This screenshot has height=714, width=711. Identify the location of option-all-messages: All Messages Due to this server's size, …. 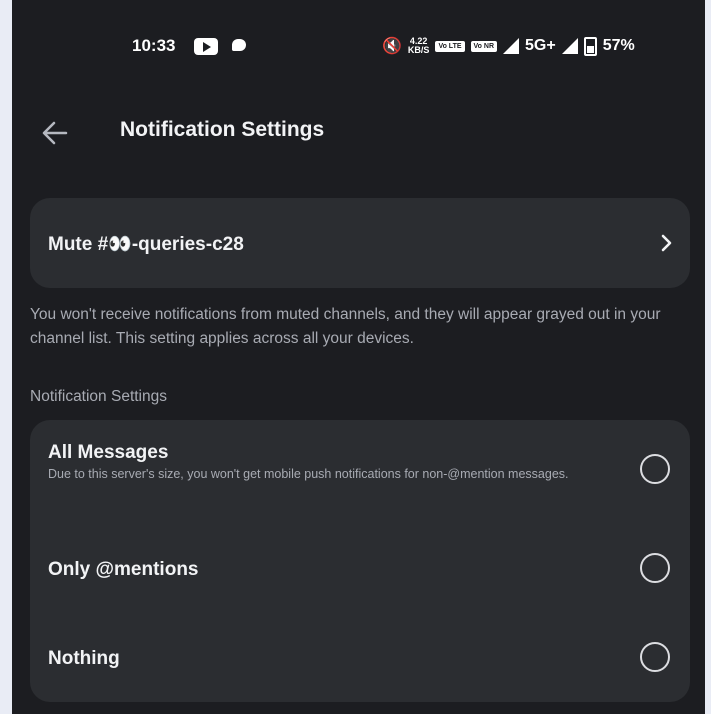
(360, 472).